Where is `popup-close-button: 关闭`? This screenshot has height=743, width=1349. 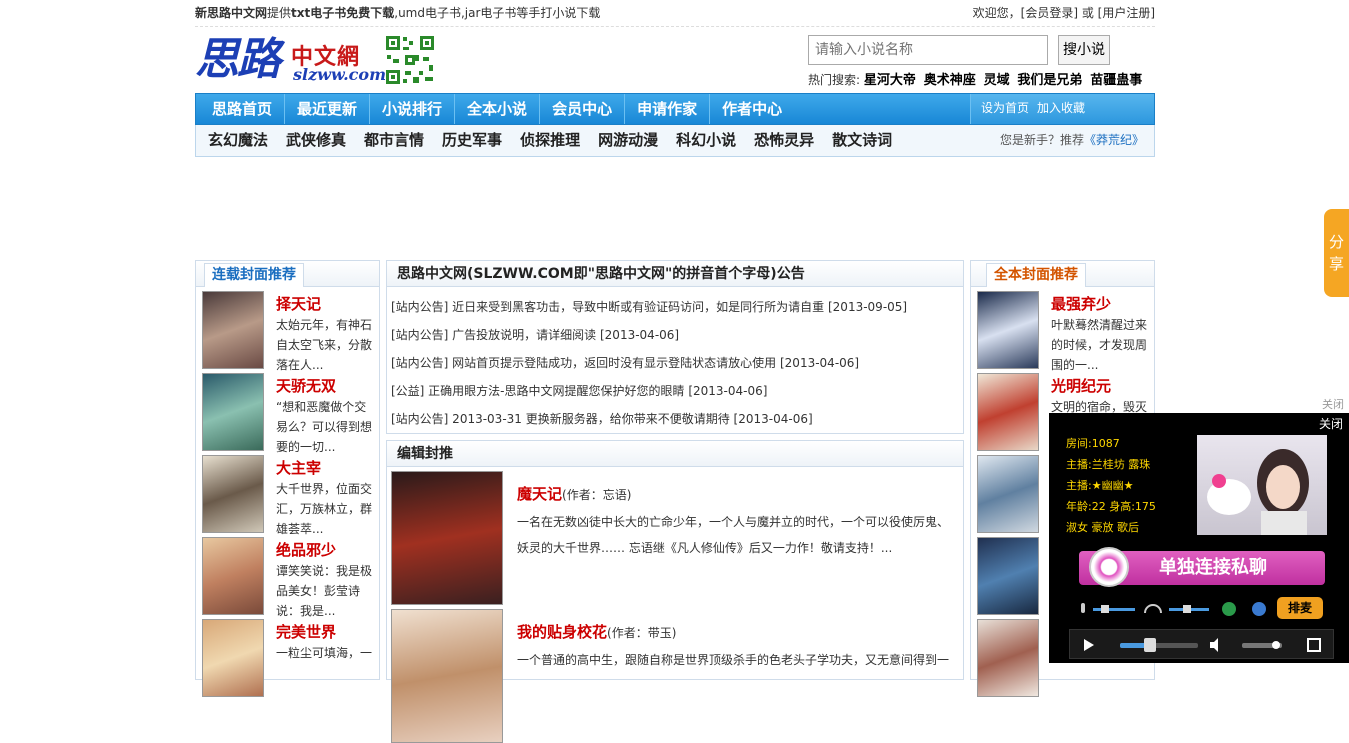
popup-close-button: 关闭 is located at coordinates (1331, 423).